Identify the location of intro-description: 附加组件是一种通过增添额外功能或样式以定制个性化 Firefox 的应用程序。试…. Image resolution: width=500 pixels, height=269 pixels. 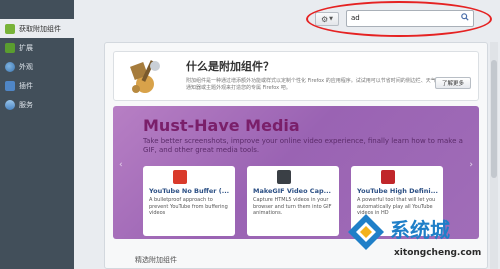
(311, 84).